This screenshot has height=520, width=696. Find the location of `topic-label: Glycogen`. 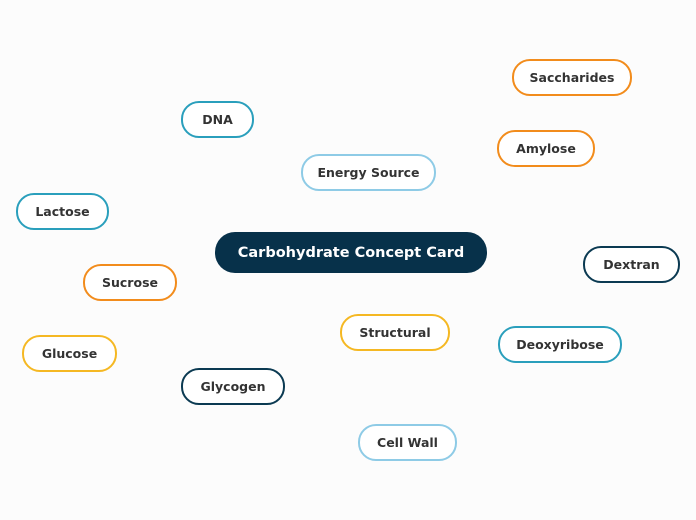

topic-label: Glycogen is located at coordinates (233, 386).